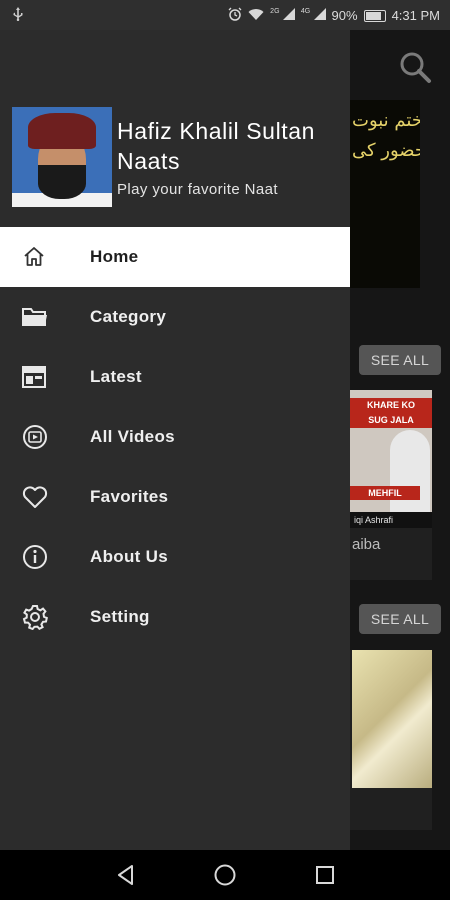 The width and height of the screenshot is (450, 900). I want to click on signal-icon-1: 2G, so click(282, 15).